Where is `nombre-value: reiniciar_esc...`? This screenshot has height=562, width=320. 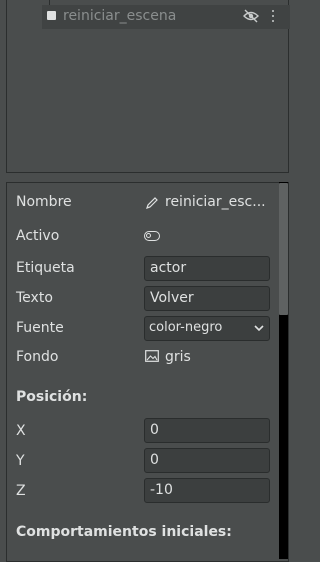 nombre-value: reiniciar_esc... is located at coordinates (215, 202).